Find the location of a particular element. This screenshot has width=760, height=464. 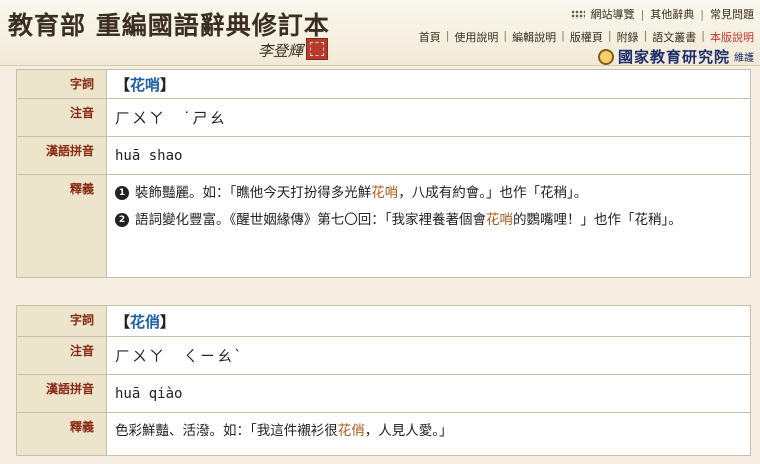

definition-item: 1 裝飾豔麗。如：「瞧他今天打扮得多光鮮花哨，八成有約會。」也作「花稍」。 is located at coordinates (428, 193).